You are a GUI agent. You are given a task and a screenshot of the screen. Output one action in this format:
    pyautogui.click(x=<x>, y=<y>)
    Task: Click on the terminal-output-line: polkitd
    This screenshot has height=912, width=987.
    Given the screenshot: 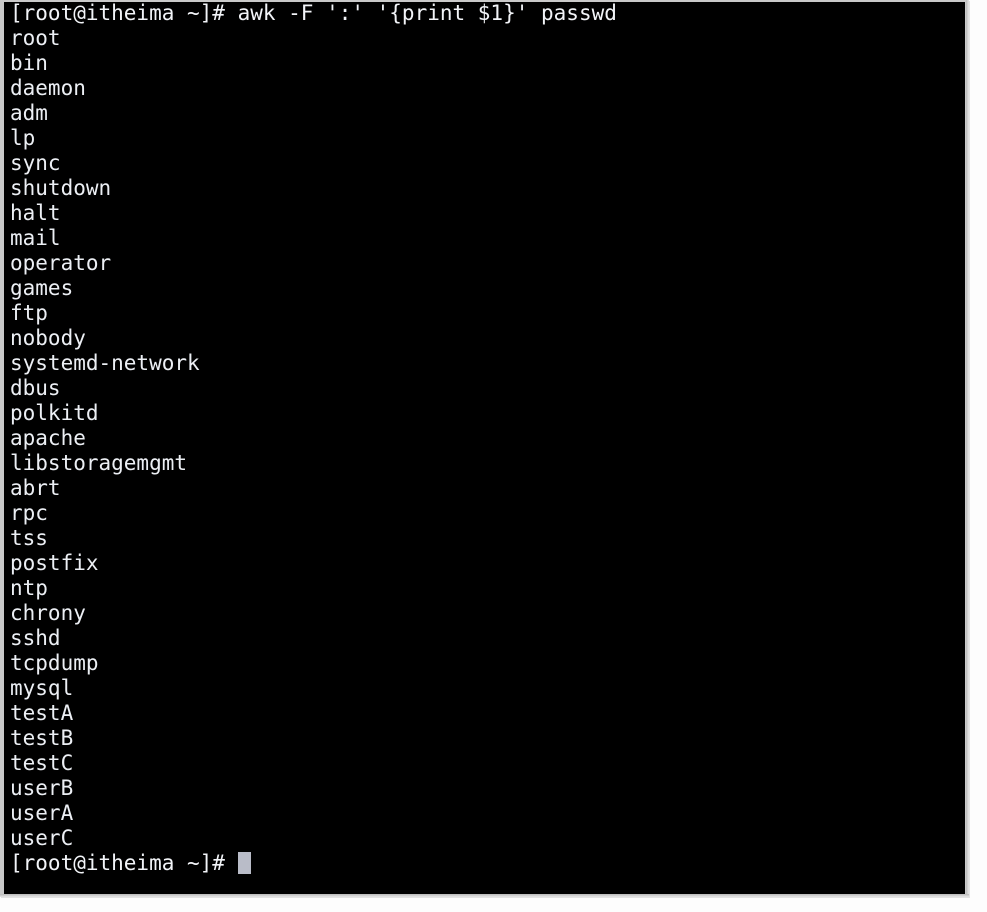 What is the action you would take?
    pyautogui.click(x=54, y=413)
    